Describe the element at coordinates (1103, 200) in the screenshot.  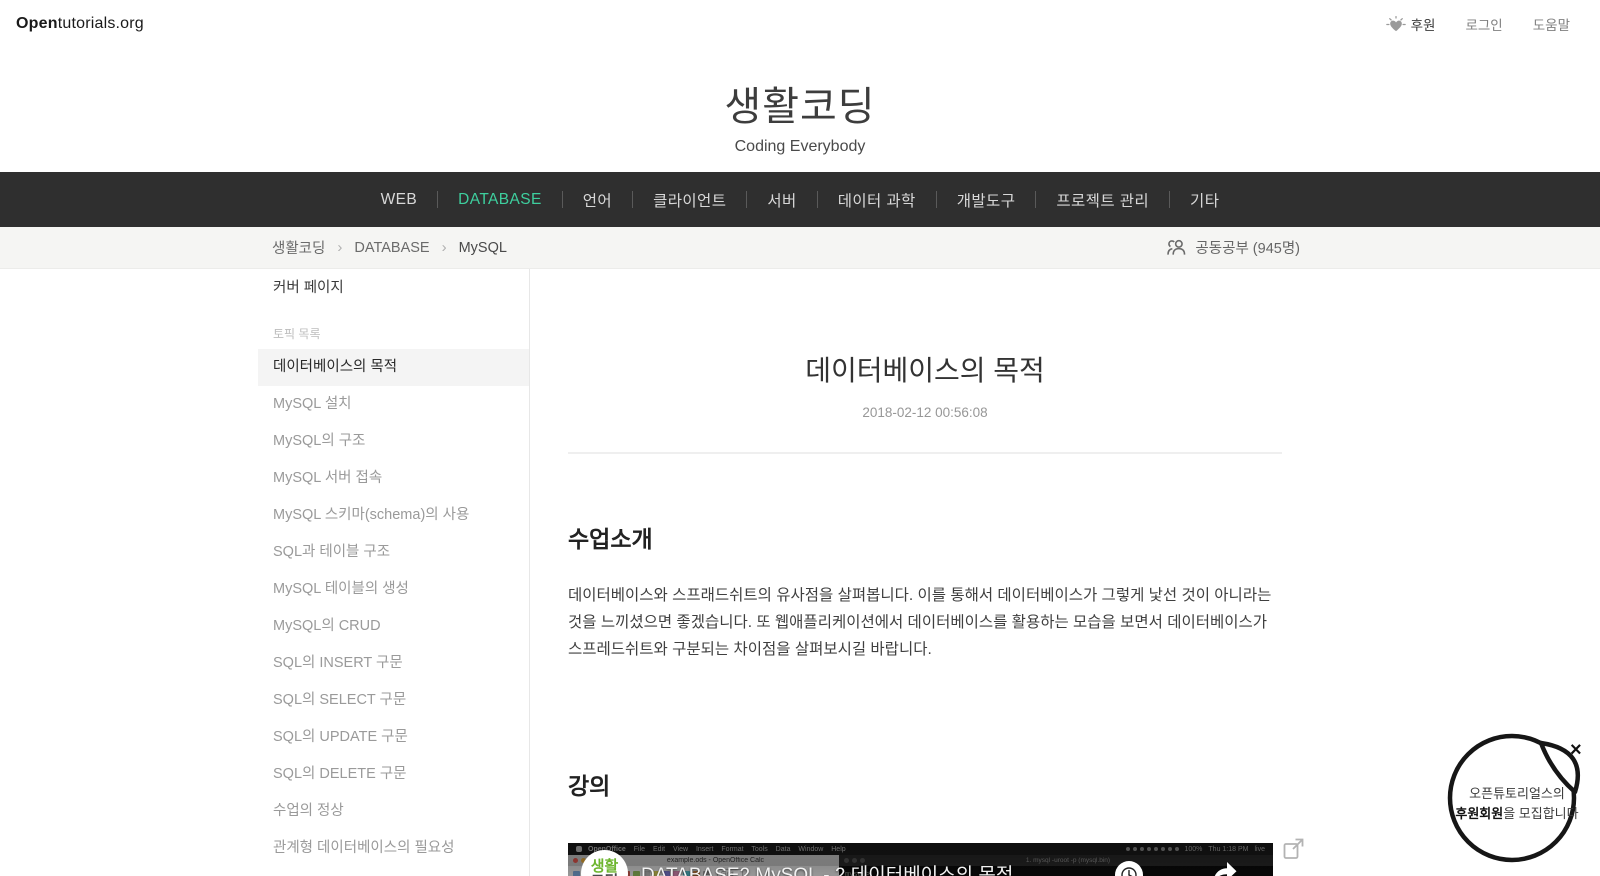
I see `nav-item-project-mgmt: 프로젝트 관리` at that location.